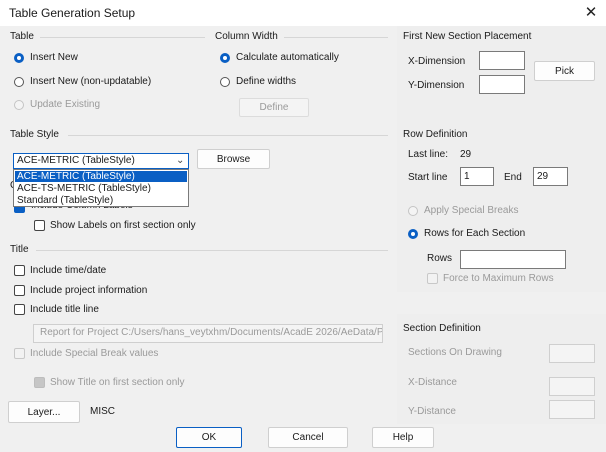 The height and width of the screenshot is (452, 606). What do you see at coordinates (513, 259) in the screenshot?
I see `rows-input` at bounding box center [513, 259].